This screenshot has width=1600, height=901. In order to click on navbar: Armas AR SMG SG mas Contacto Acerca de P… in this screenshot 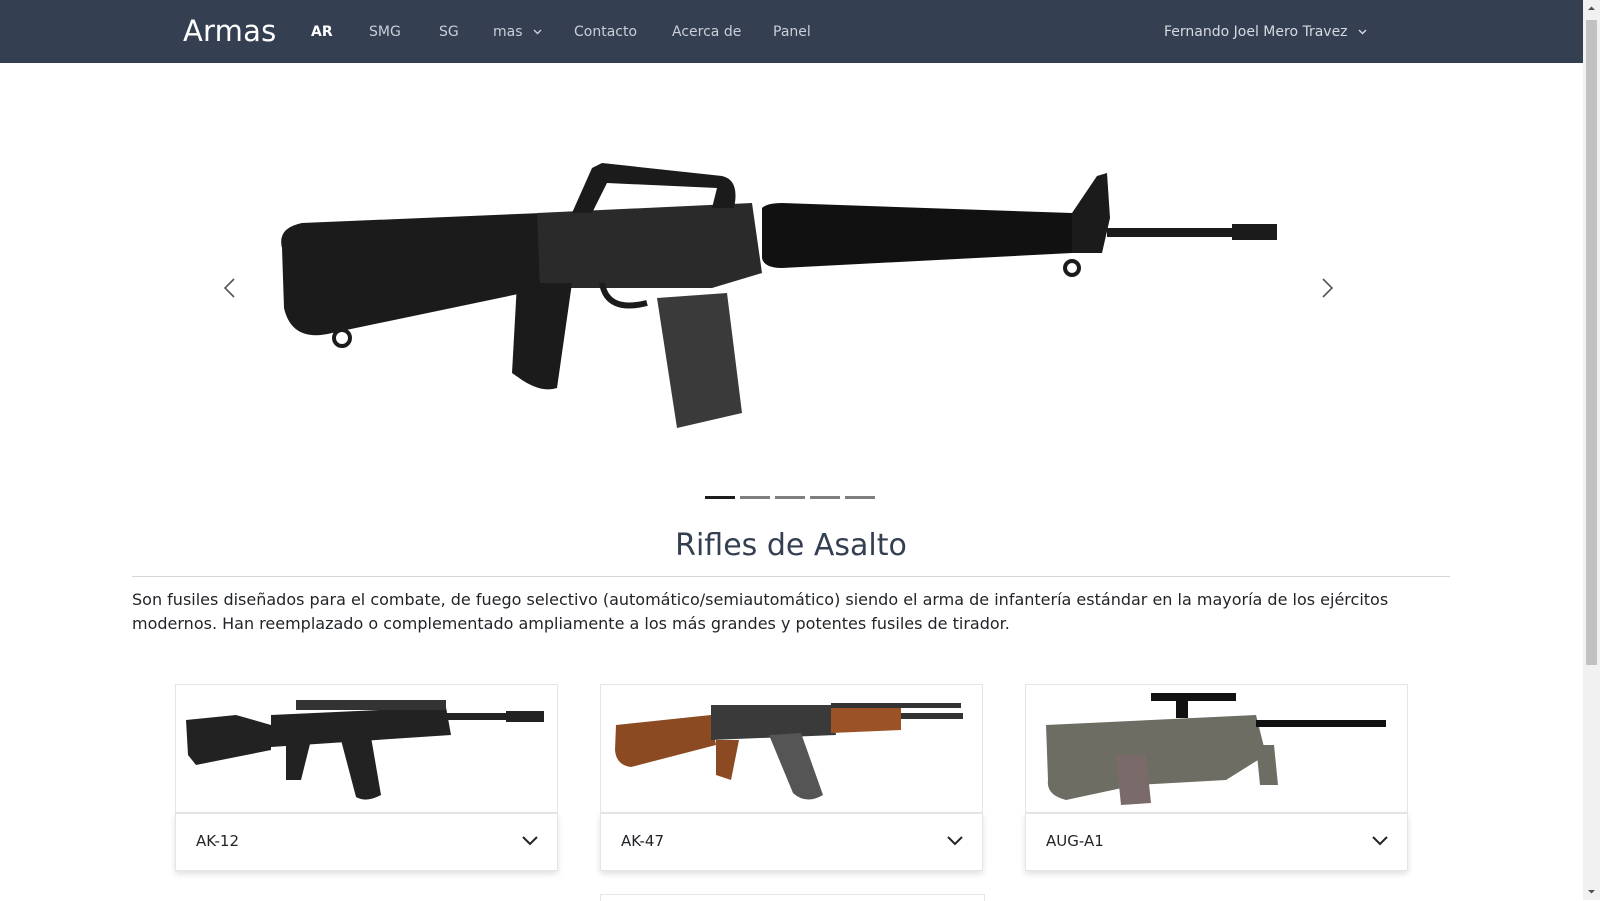, I will do `click(791, 31)`.